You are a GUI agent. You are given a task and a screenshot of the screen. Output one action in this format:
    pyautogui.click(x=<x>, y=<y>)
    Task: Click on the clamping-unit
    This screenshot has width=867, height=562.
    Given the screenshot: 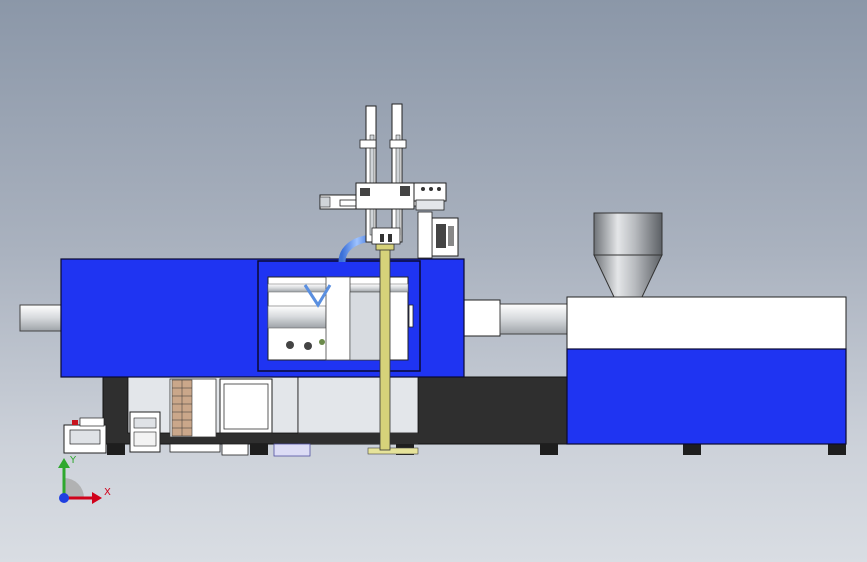 What is the action you would take?
    pyautogui.click(x=262, y=318)
    